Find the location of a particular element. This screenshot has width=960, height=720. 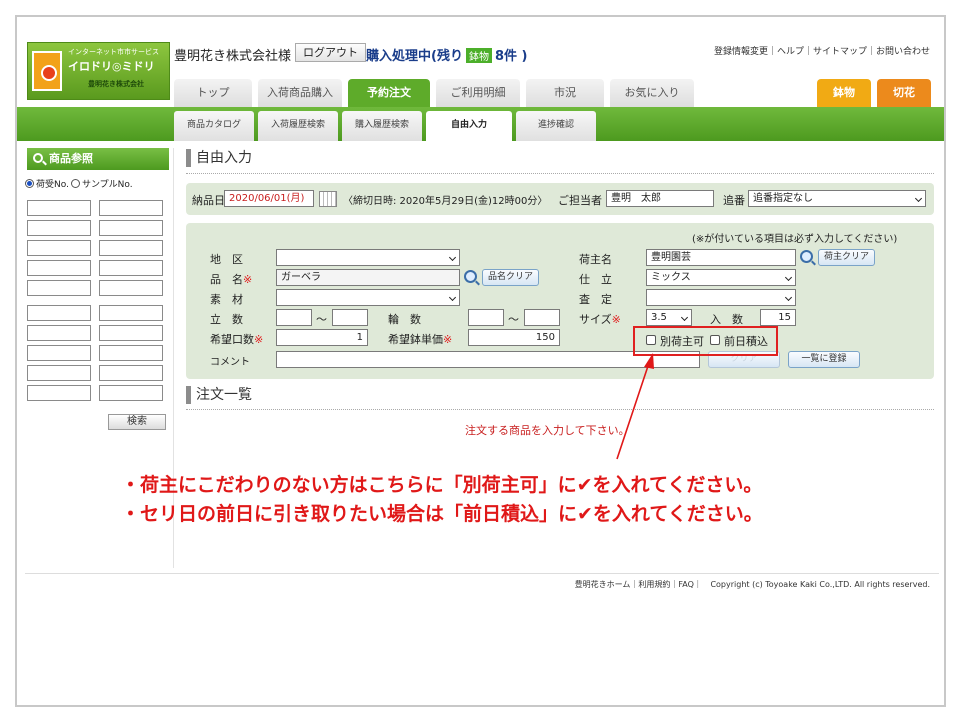

footer-links: 豊明花きホーム｜利用規約｜FAQ｜ is located at coordinates (638, 584).